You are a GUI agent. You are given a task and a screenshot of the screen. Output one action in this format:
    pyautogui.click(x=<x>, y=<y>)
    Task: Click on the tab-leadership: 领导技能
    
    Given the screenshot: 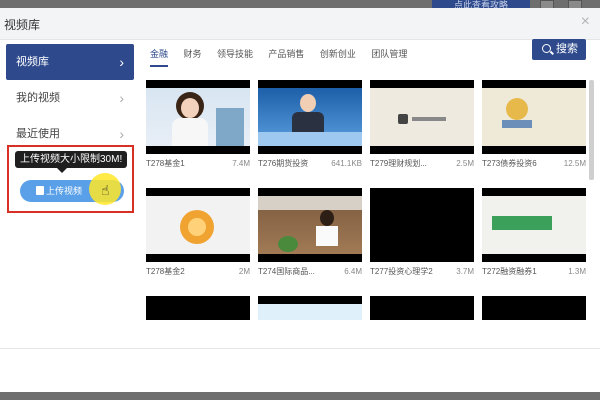 What is the action you would take?
    pyautogui.click(x=235, y=56)
    